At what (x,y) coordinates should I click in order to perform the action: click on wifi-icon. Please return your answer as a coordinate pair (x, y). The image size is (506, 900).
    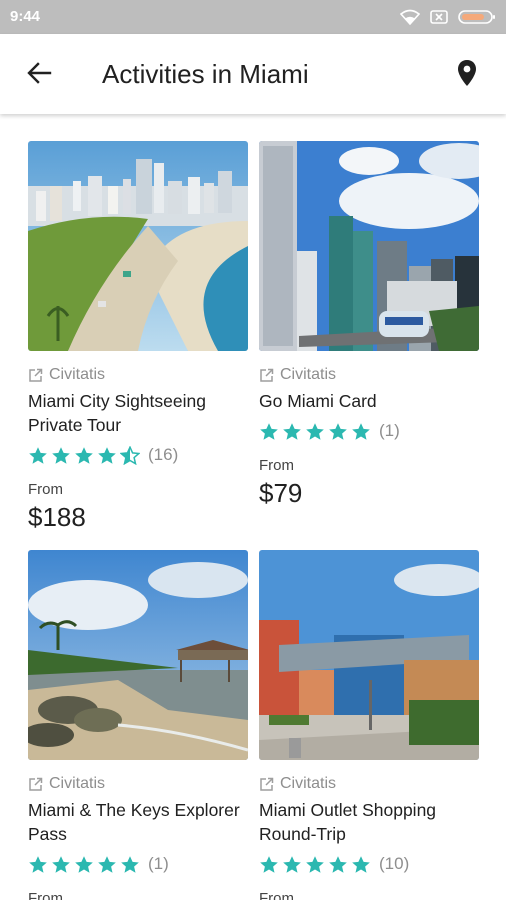
    Looking at the image, I should click on (410, 17).